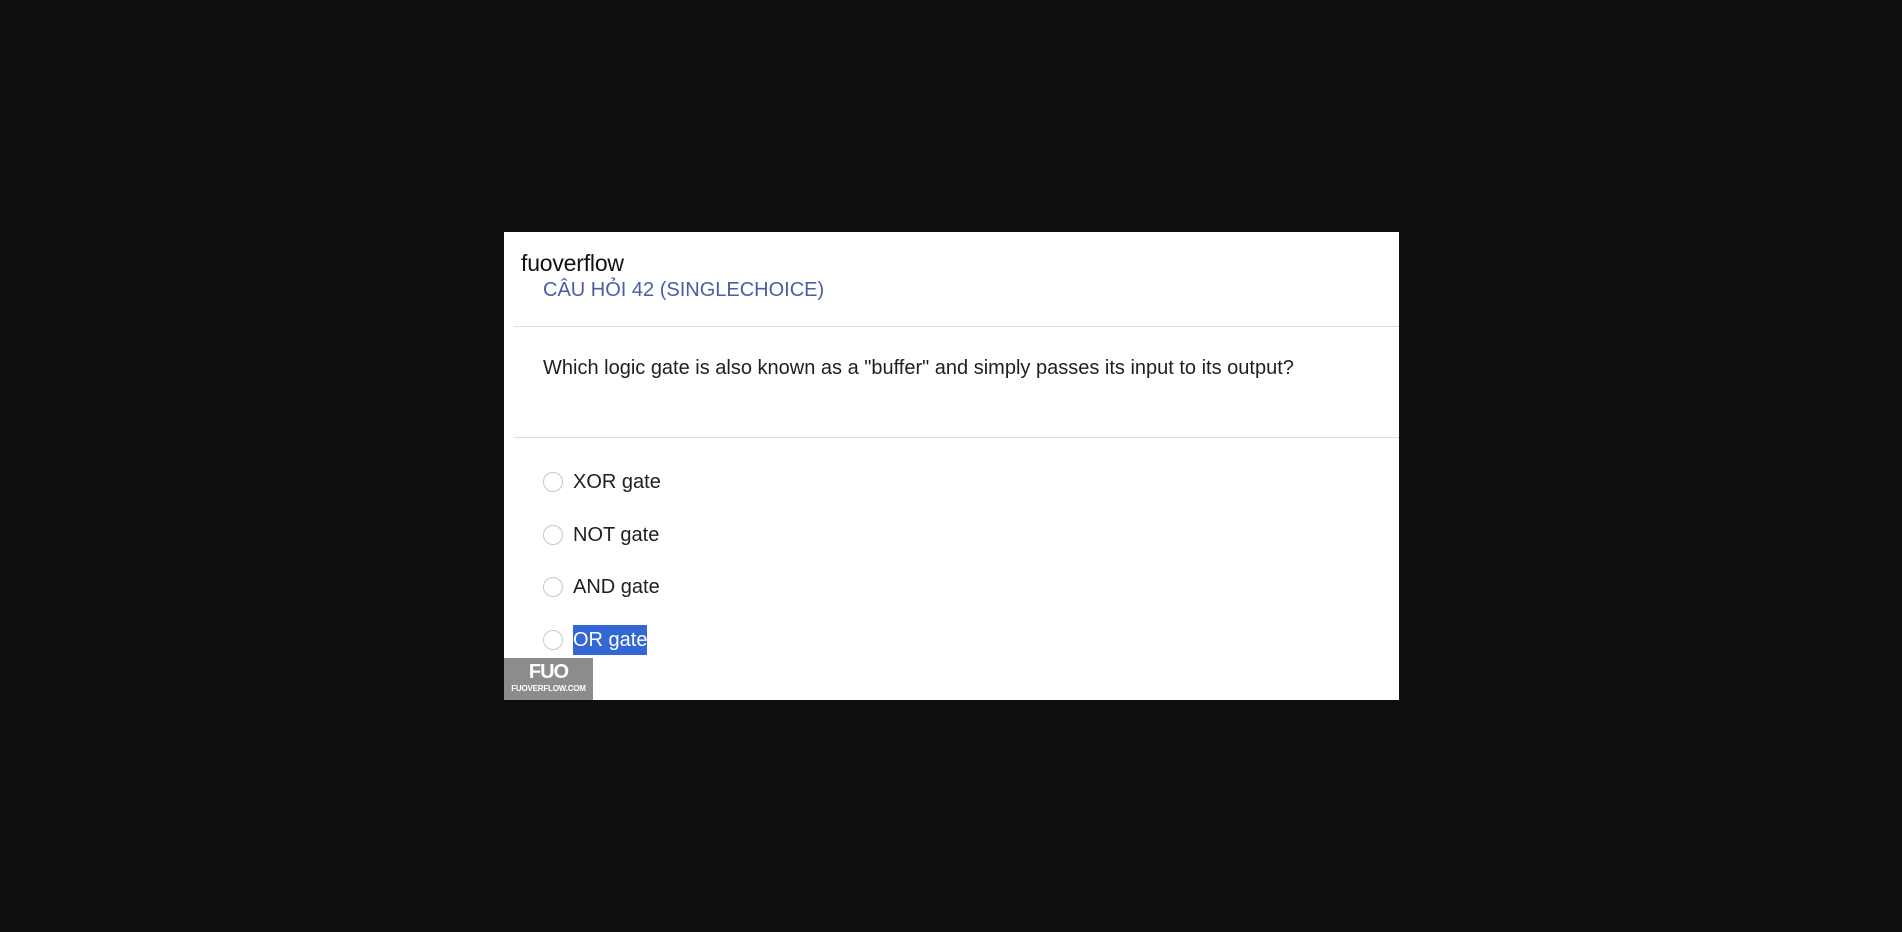 The width and height of the screenshot is (1902, 932). I want to click on option-not-gate: NOT gate, so click(602, 535).